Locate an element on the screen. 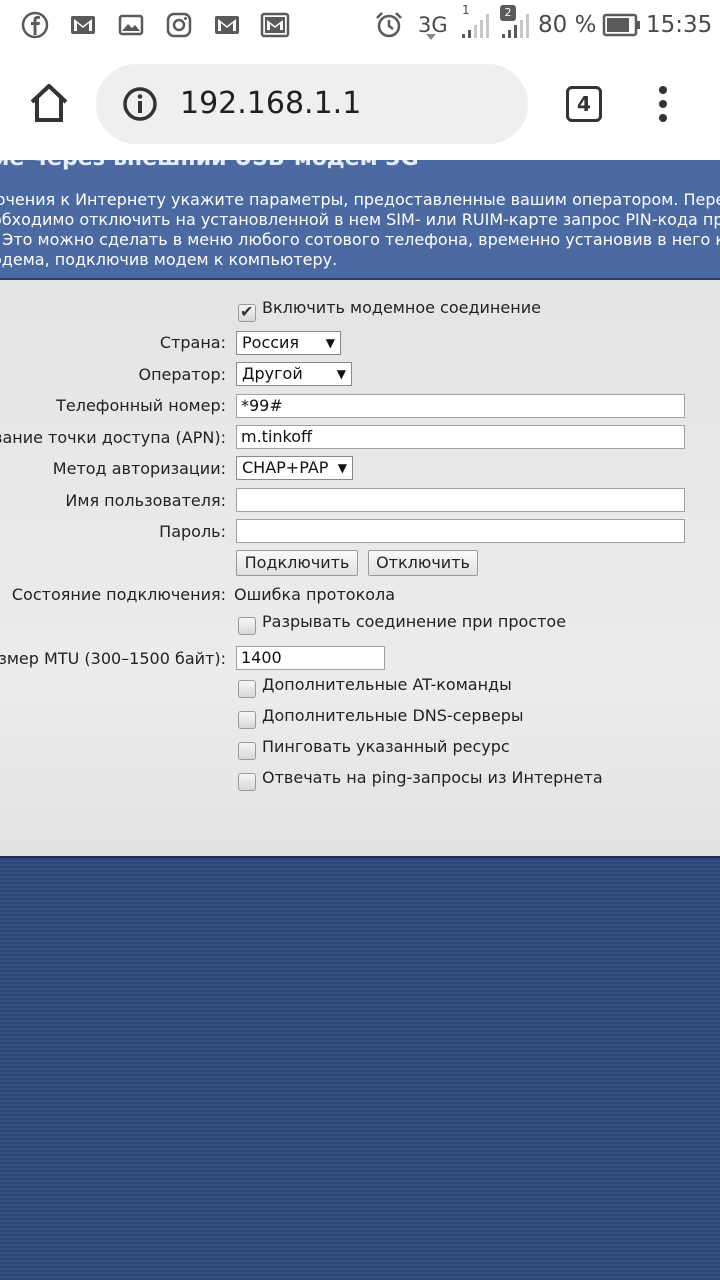 This screenshot has width=720, height=1280. info-icon is located at coordinates (140, 104).